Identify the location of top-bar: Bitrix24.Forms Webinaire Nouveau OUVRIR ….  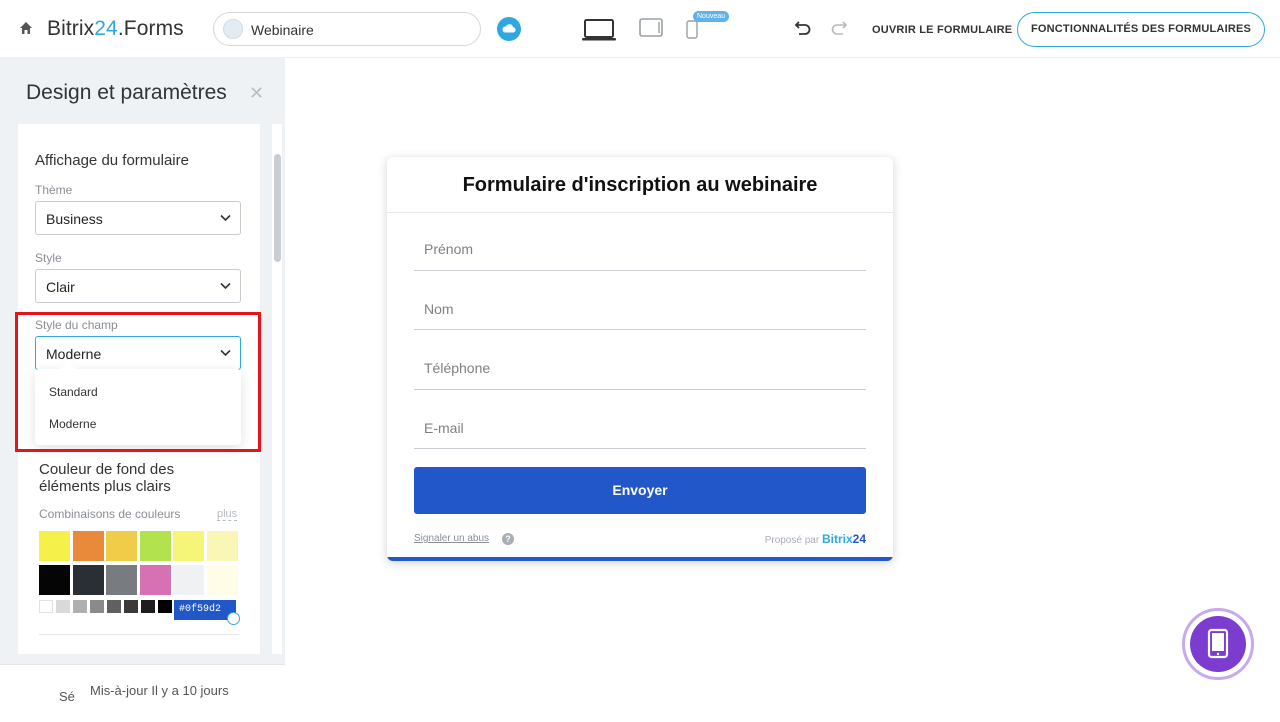
(640, 29).